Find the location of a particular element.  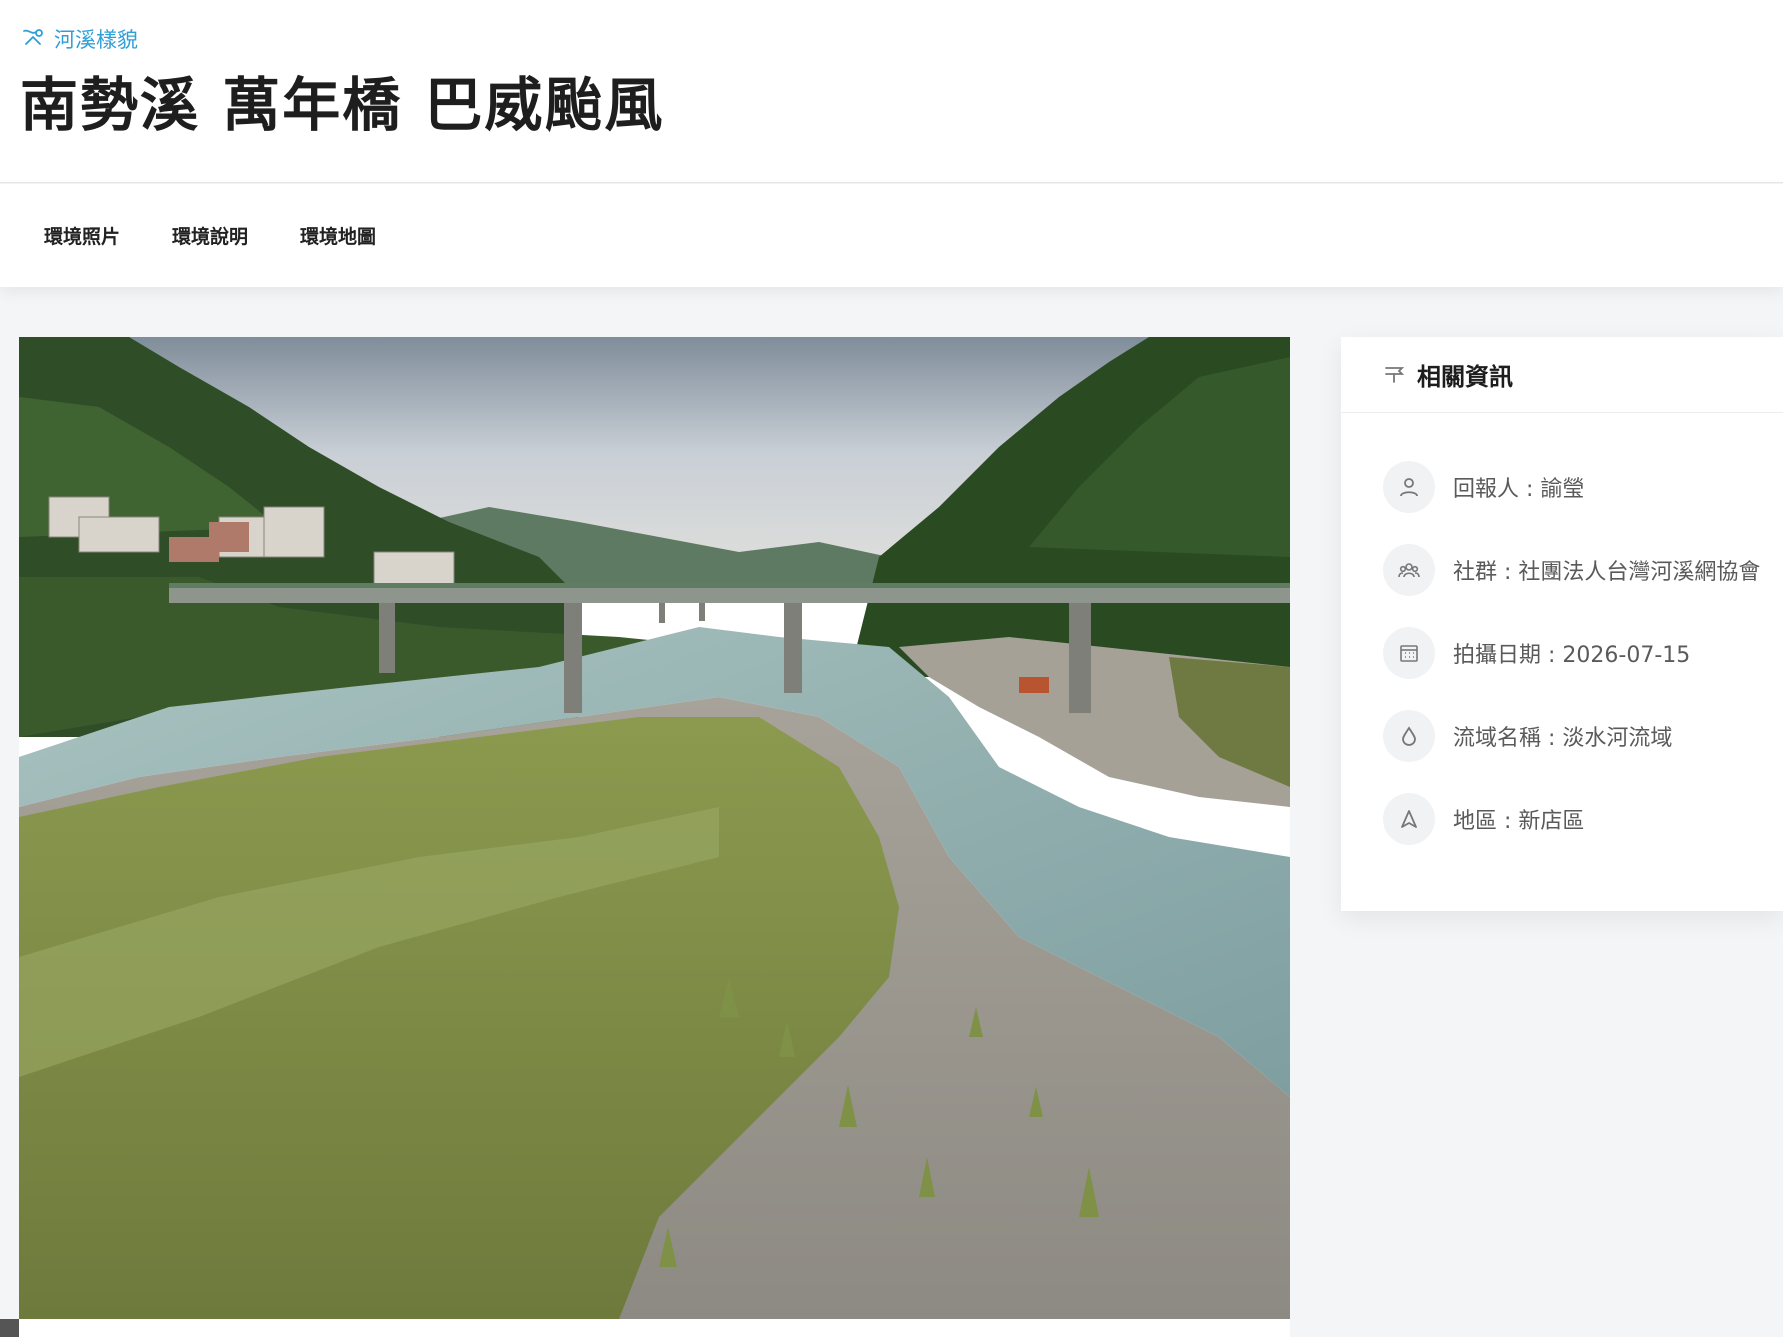

calendar-icon is located at coordinates (1409, 652).